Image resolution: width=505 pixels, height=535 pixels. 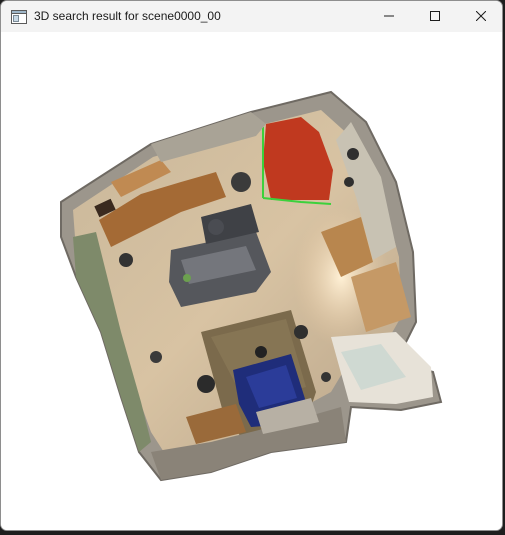 I want to click on close-icon, so click(x=481, y=17).